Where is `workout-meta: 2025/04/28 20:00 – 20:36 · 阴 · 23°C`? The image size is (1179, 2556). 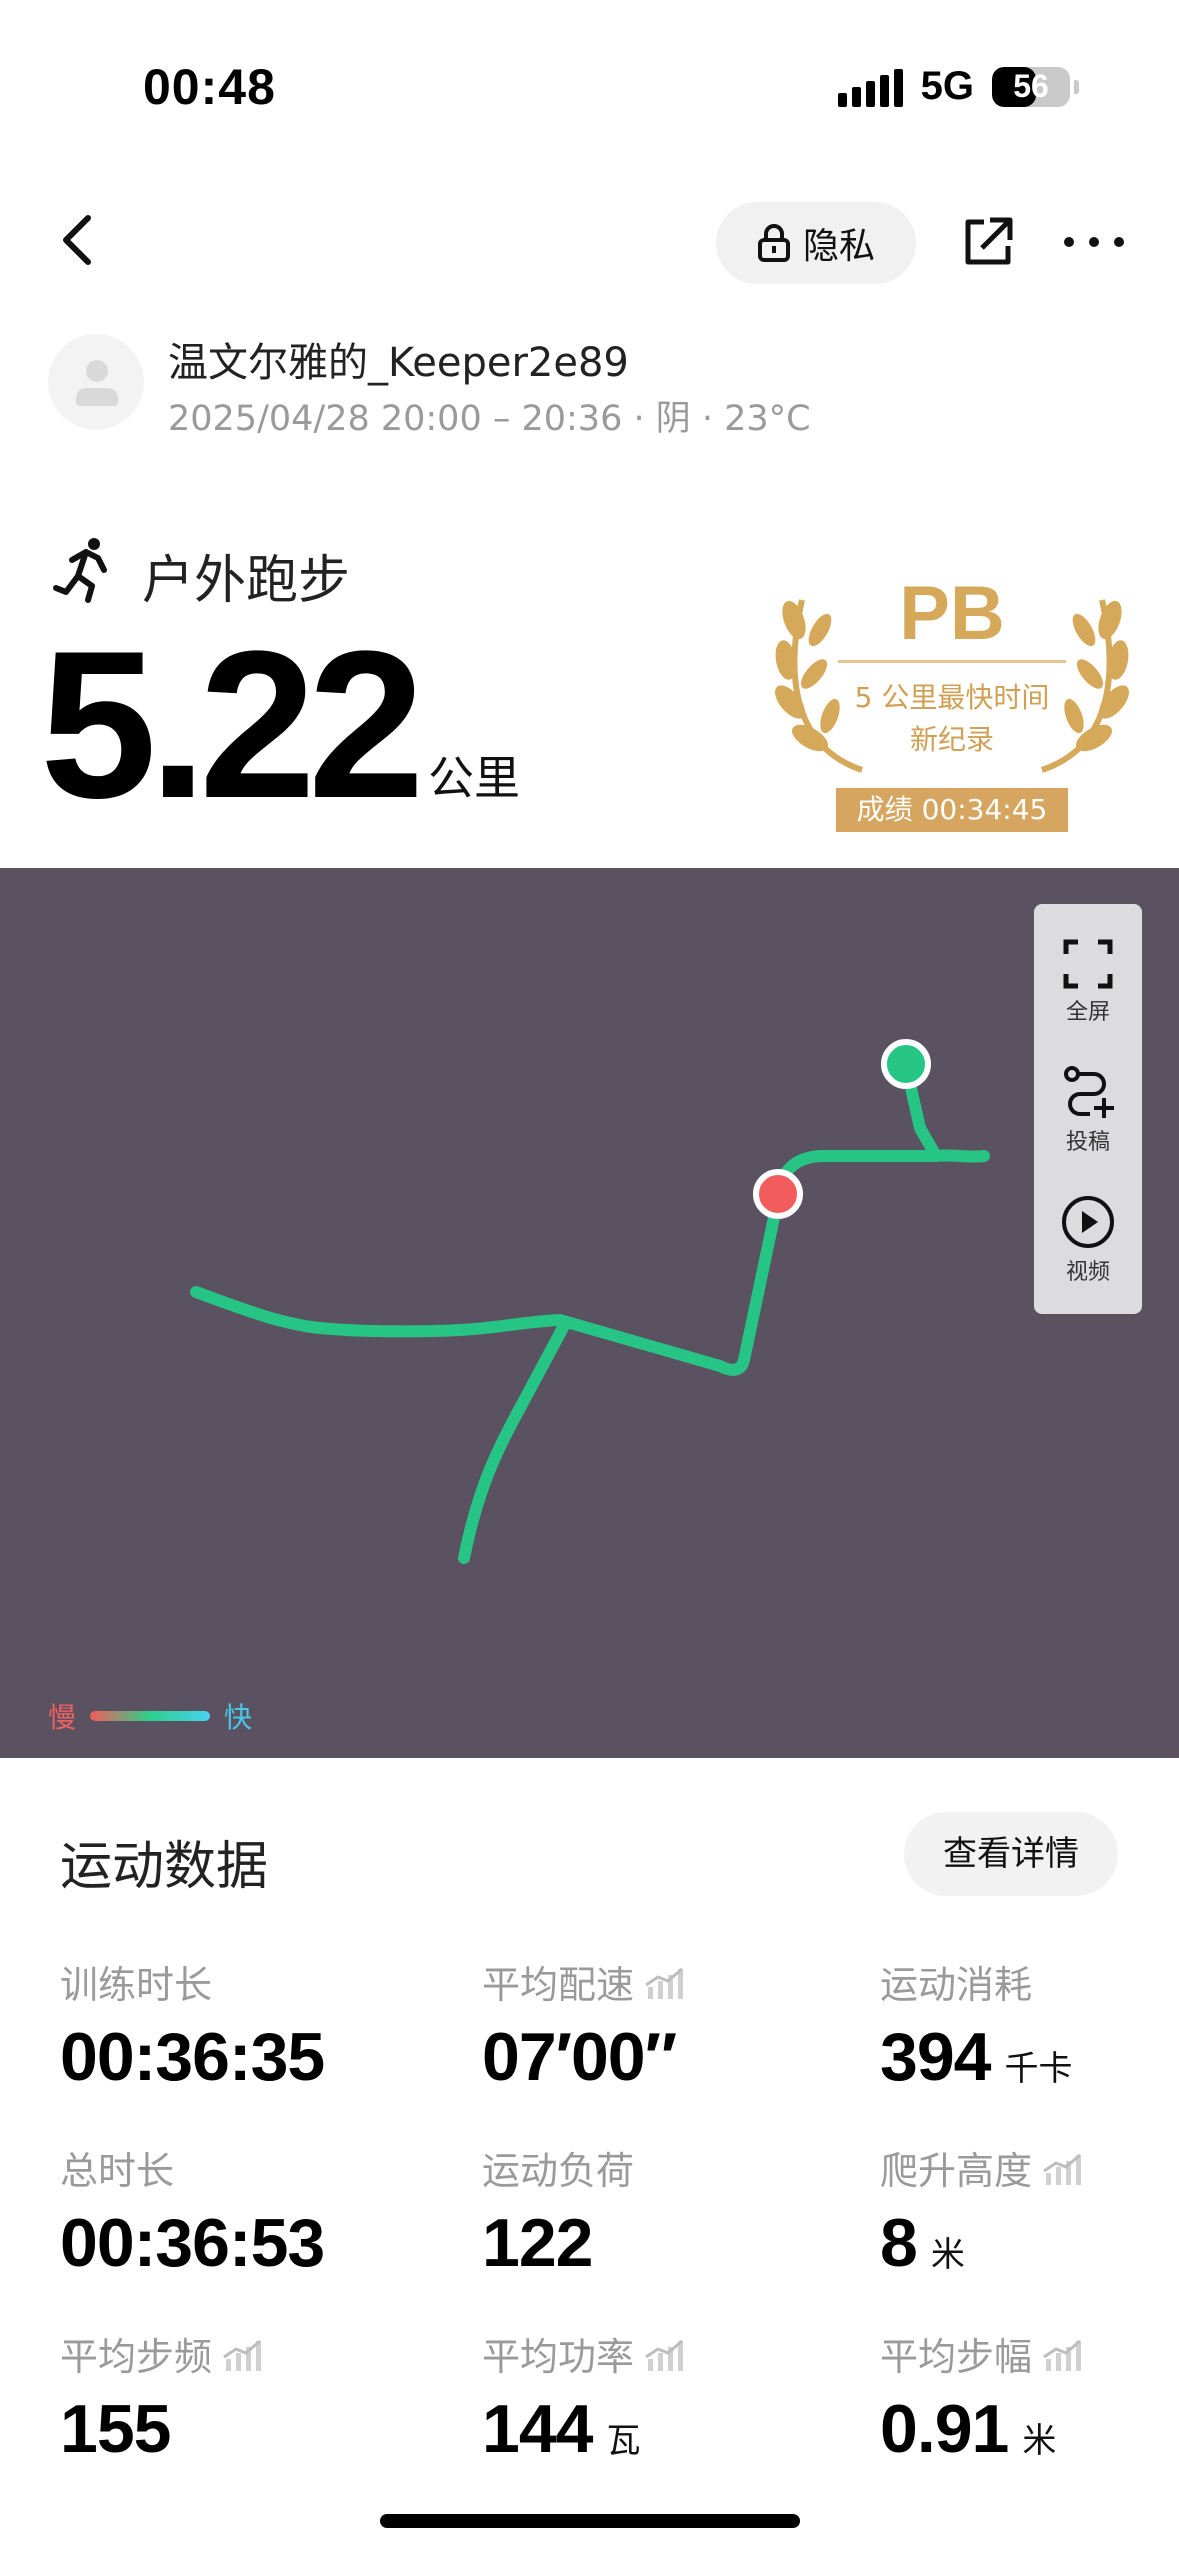 workout-meta: 2025/04/28 20:00 – 20:36 · 阴 · 23°C is located at coordinates (489, 419).